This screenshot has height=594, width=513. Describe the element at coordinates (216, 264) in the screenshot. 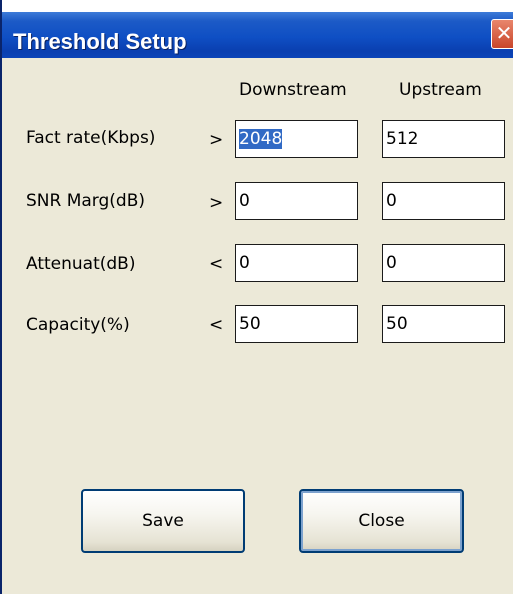

I see `attenuat-operator: <` at that location.